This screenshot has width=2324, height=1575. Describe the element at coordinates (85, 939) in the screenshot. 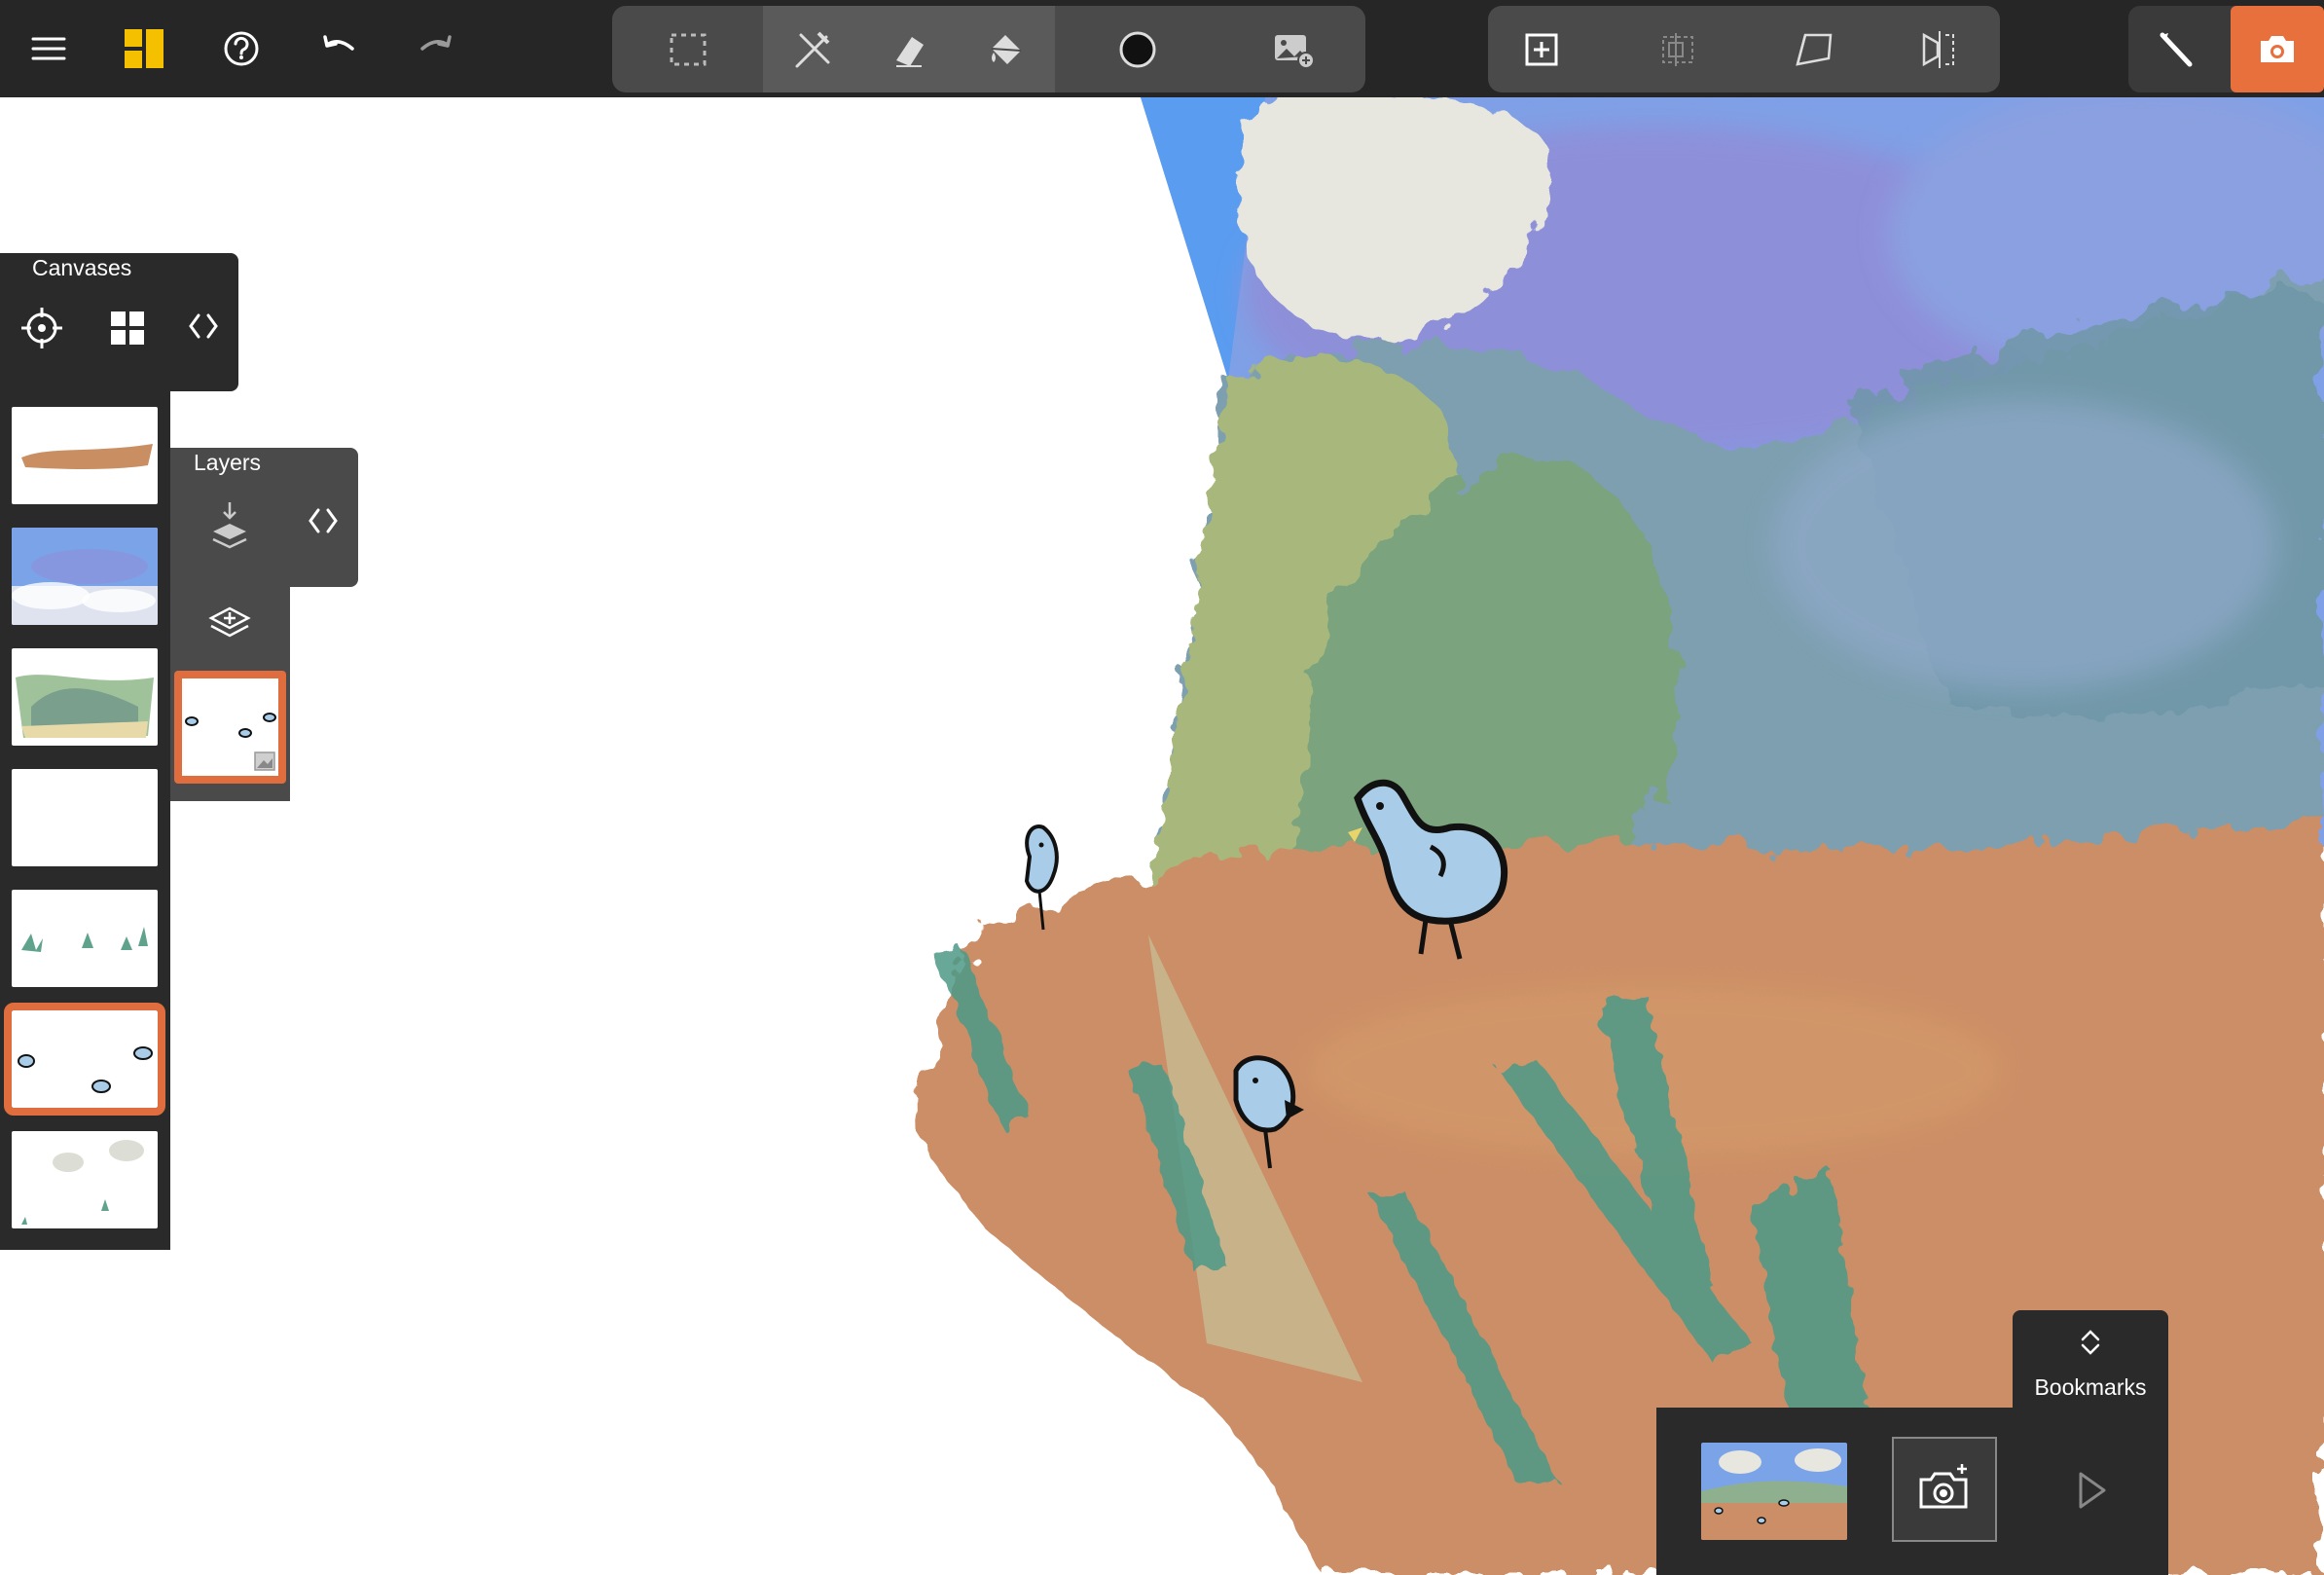

I see `canvas-thumb-grass` at that location.